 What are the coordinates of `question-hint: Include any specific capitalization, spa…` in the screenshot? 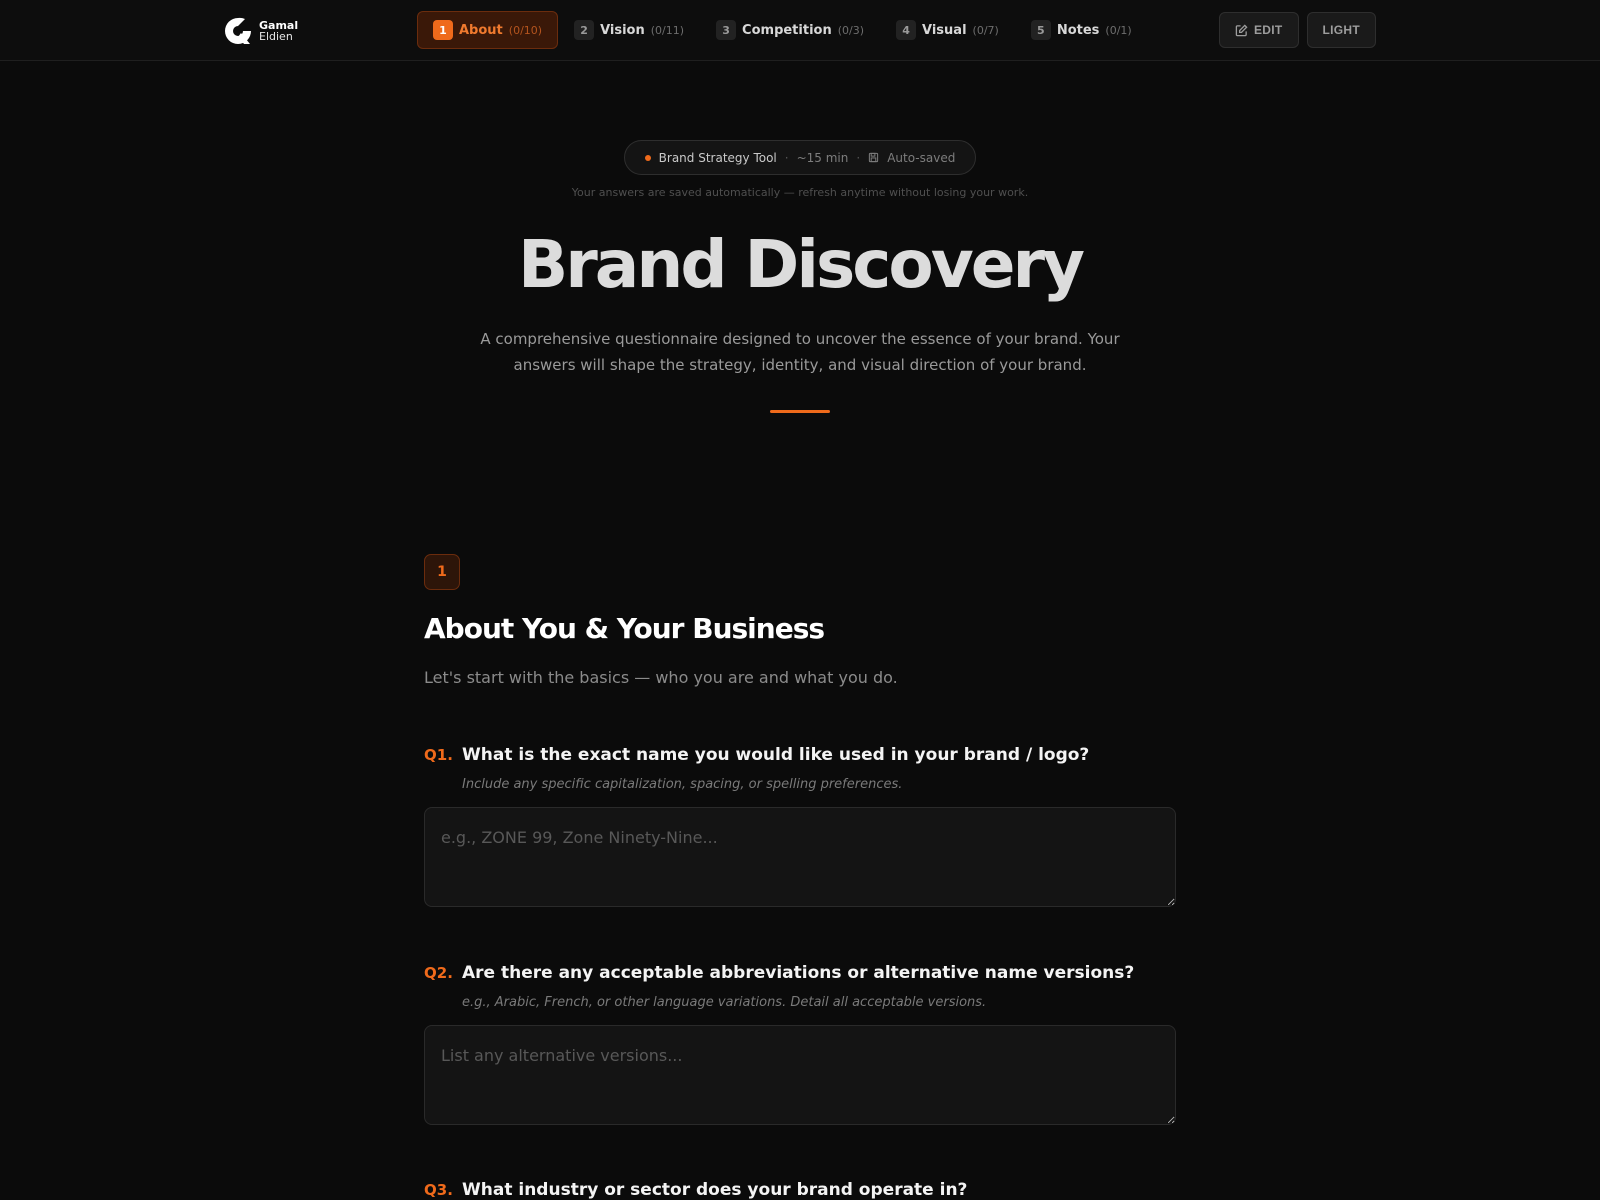 It's located at (682, 784).